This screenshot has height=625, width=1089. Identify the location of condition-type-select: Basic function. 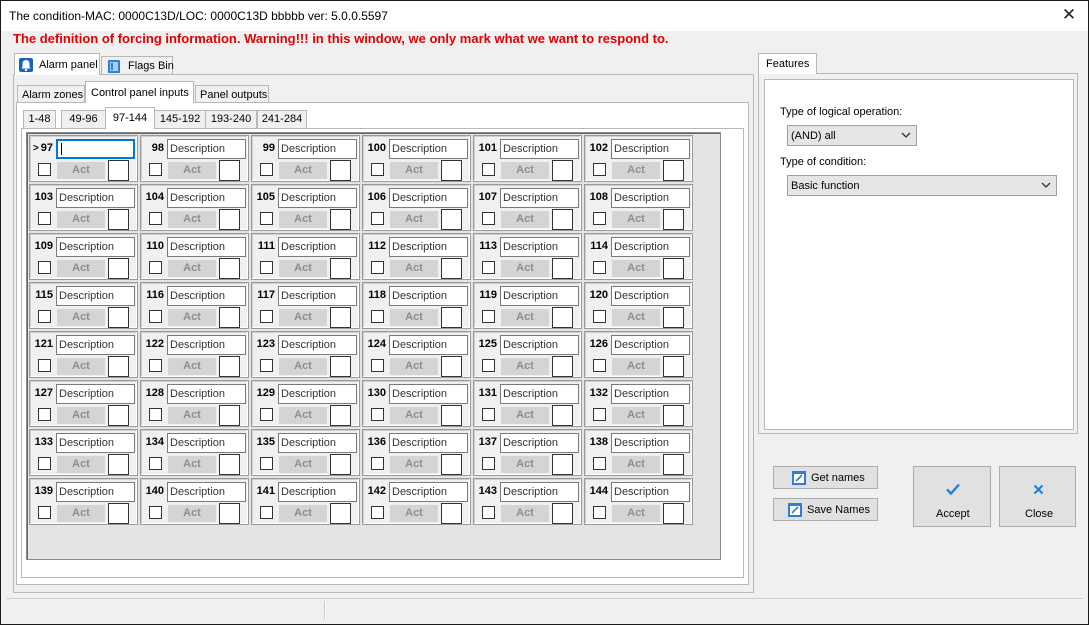
(922, 185).